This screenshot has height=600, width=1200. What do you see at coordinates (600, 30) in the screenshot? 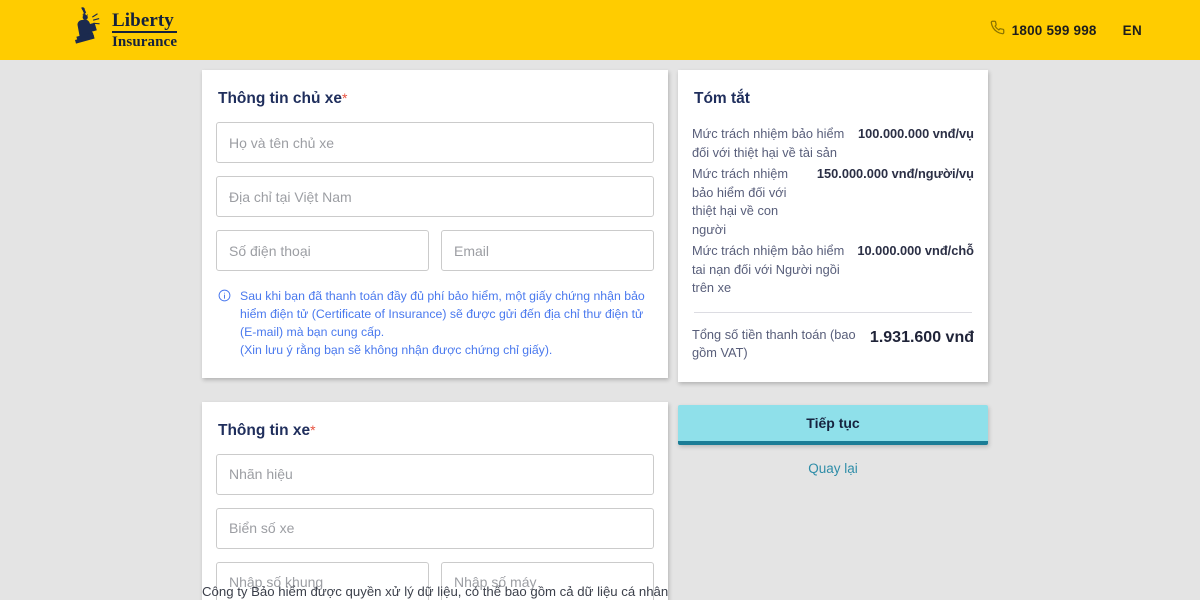
I see `site-header: Liberty Insurance 1800 599 998 EN` at bounding box center [600, 30].